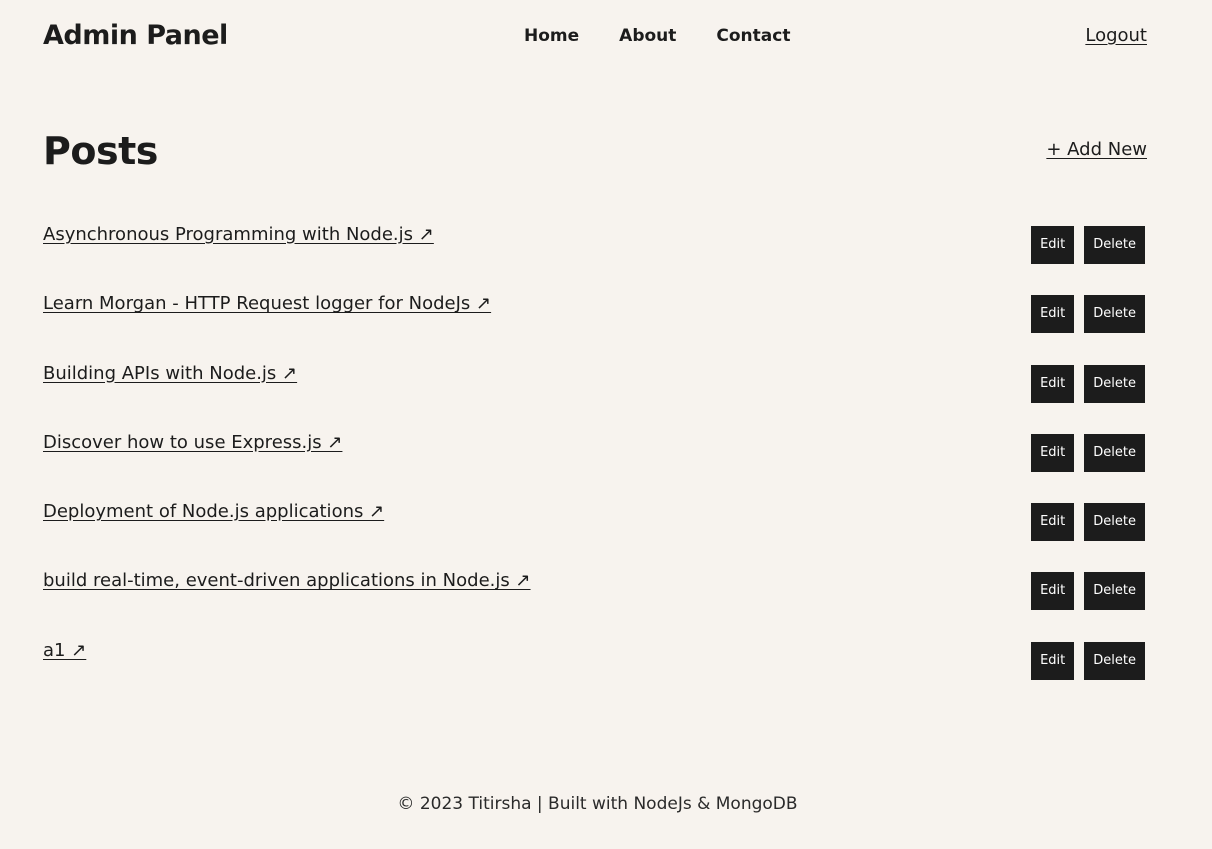 Image resolution: width=1212 pixels, height=849 pixels. I want to click on post-title-link: Deployment of Node.js applications ↗, so click(213, 512).